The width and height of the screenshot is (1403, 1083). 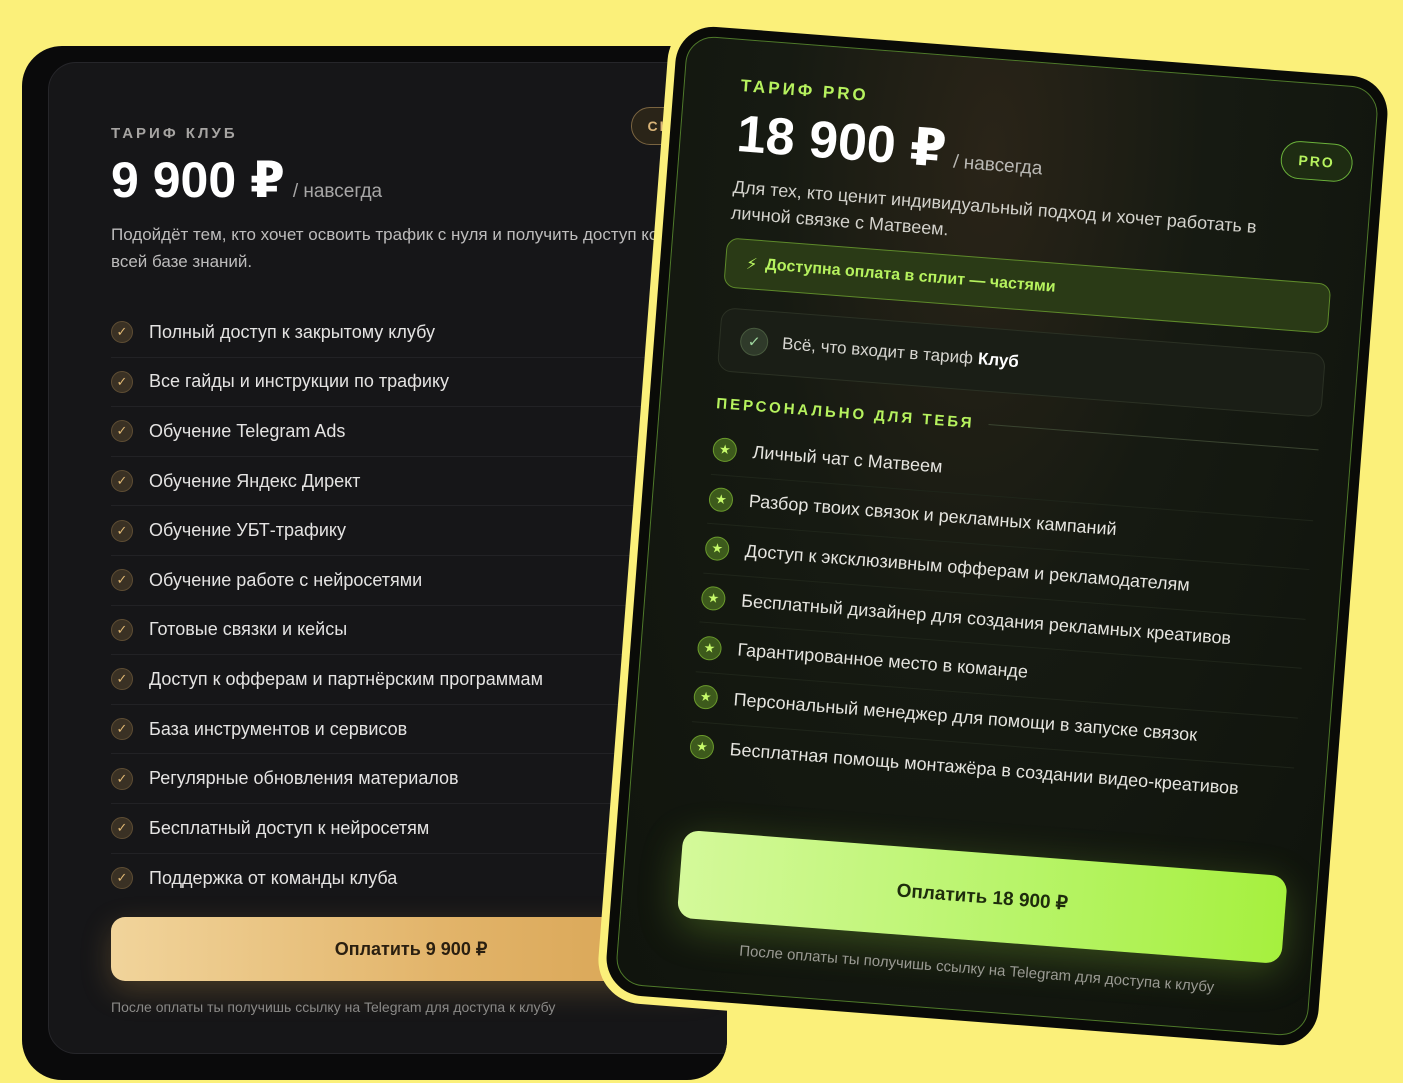 What do you see at coordinates (411, 581) in the screenshot?
I see `club-feature-item: ✓ Обучение работе с нейросетями` at bounding box center [411, 581].